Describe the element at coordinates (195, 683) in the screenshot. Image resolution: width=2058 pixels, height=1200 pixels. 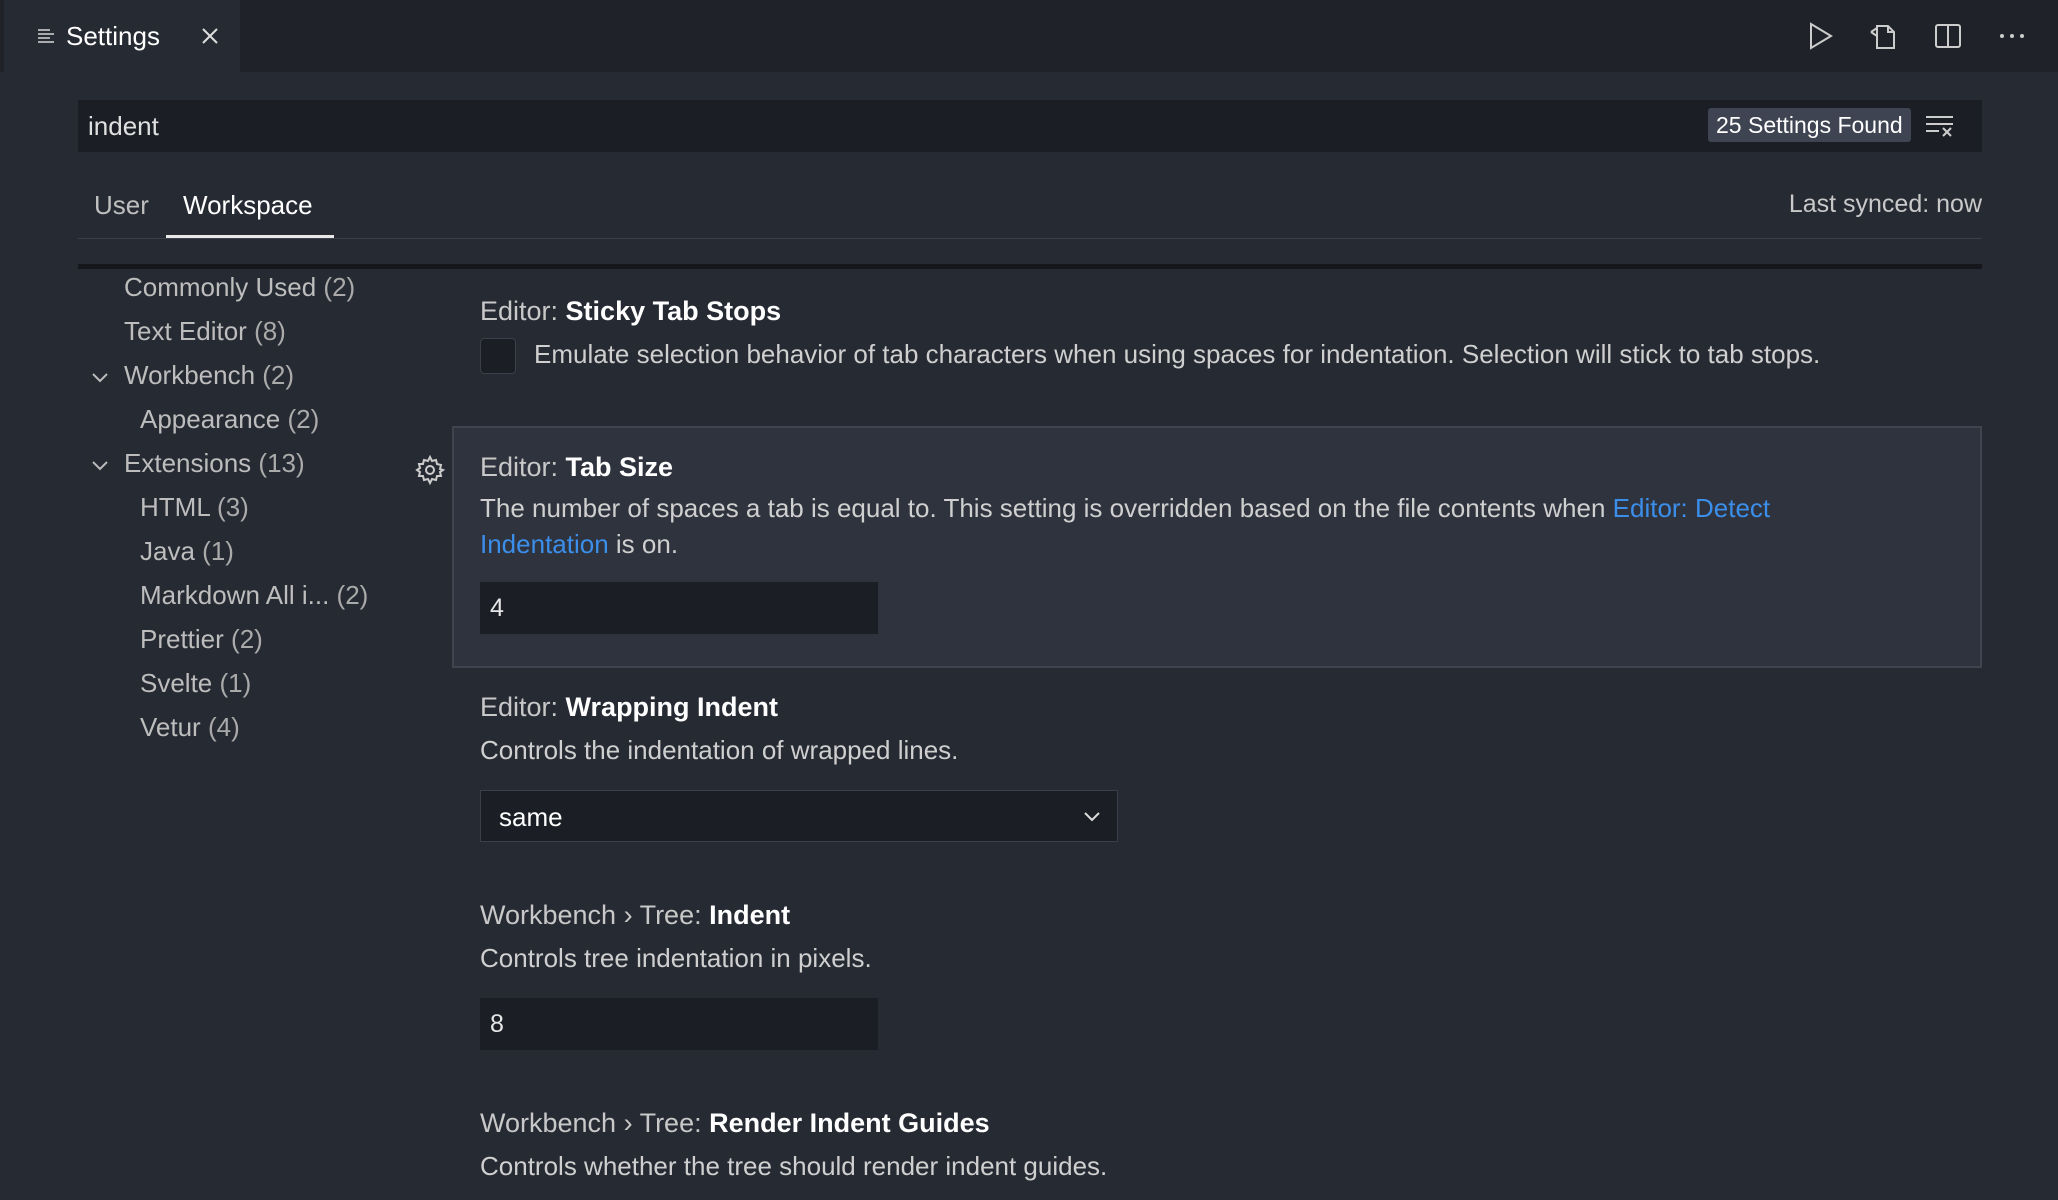
I see `toc-item-svelte: Svelte (1)` at that location.